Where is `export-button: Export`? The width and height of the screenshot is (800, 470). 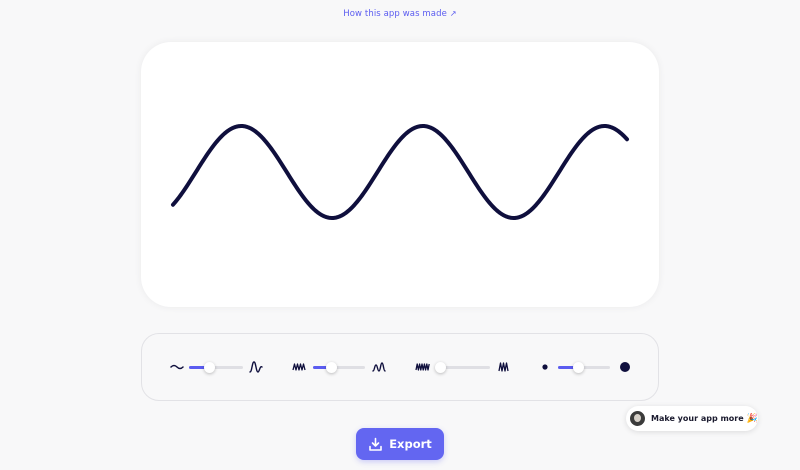 export-button: Export is located at coordinates (400, 444).